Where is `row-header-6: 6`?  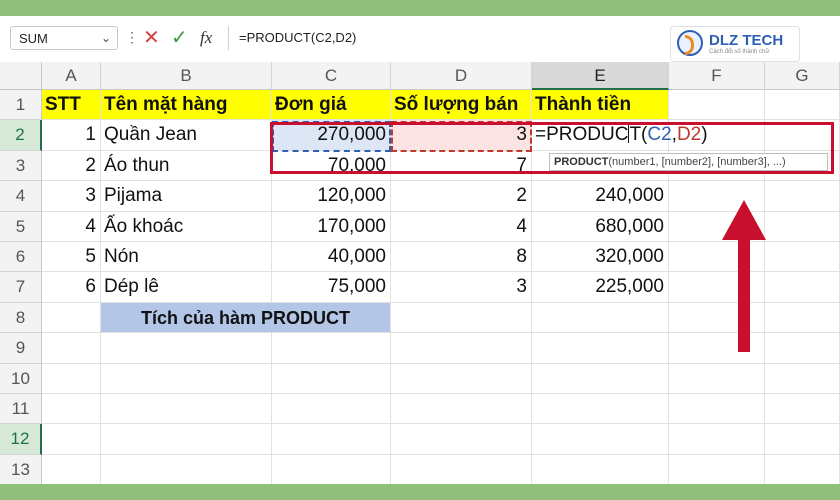 row-header-6: 6 is located at coordinates (21, 257).